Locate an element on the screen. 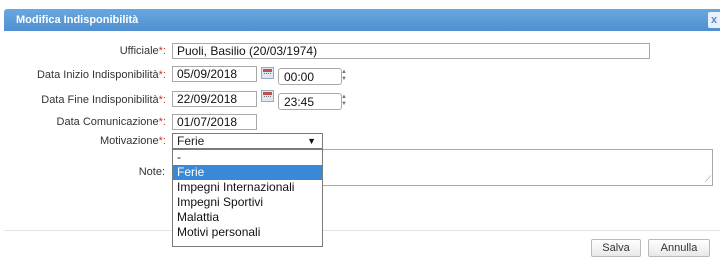 The height and width of the screenshot is (257, 720). data-inizio-label: Data Inizio Indisponibilità*: is located at coordinates (101, 75).